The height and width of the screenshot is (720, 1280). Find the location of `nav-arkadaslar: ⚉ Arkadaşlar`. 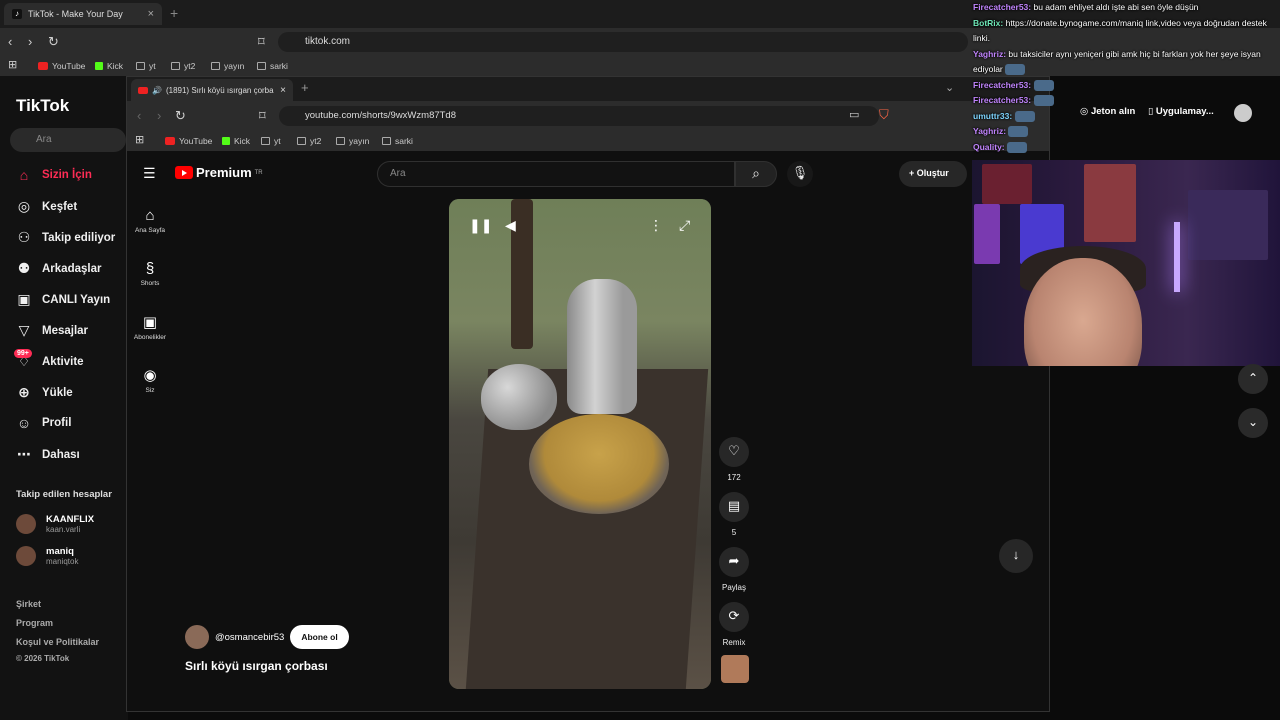

nav-arkadaslar: ⚉ Arkadaşlar is located at coordinates (59, 268).